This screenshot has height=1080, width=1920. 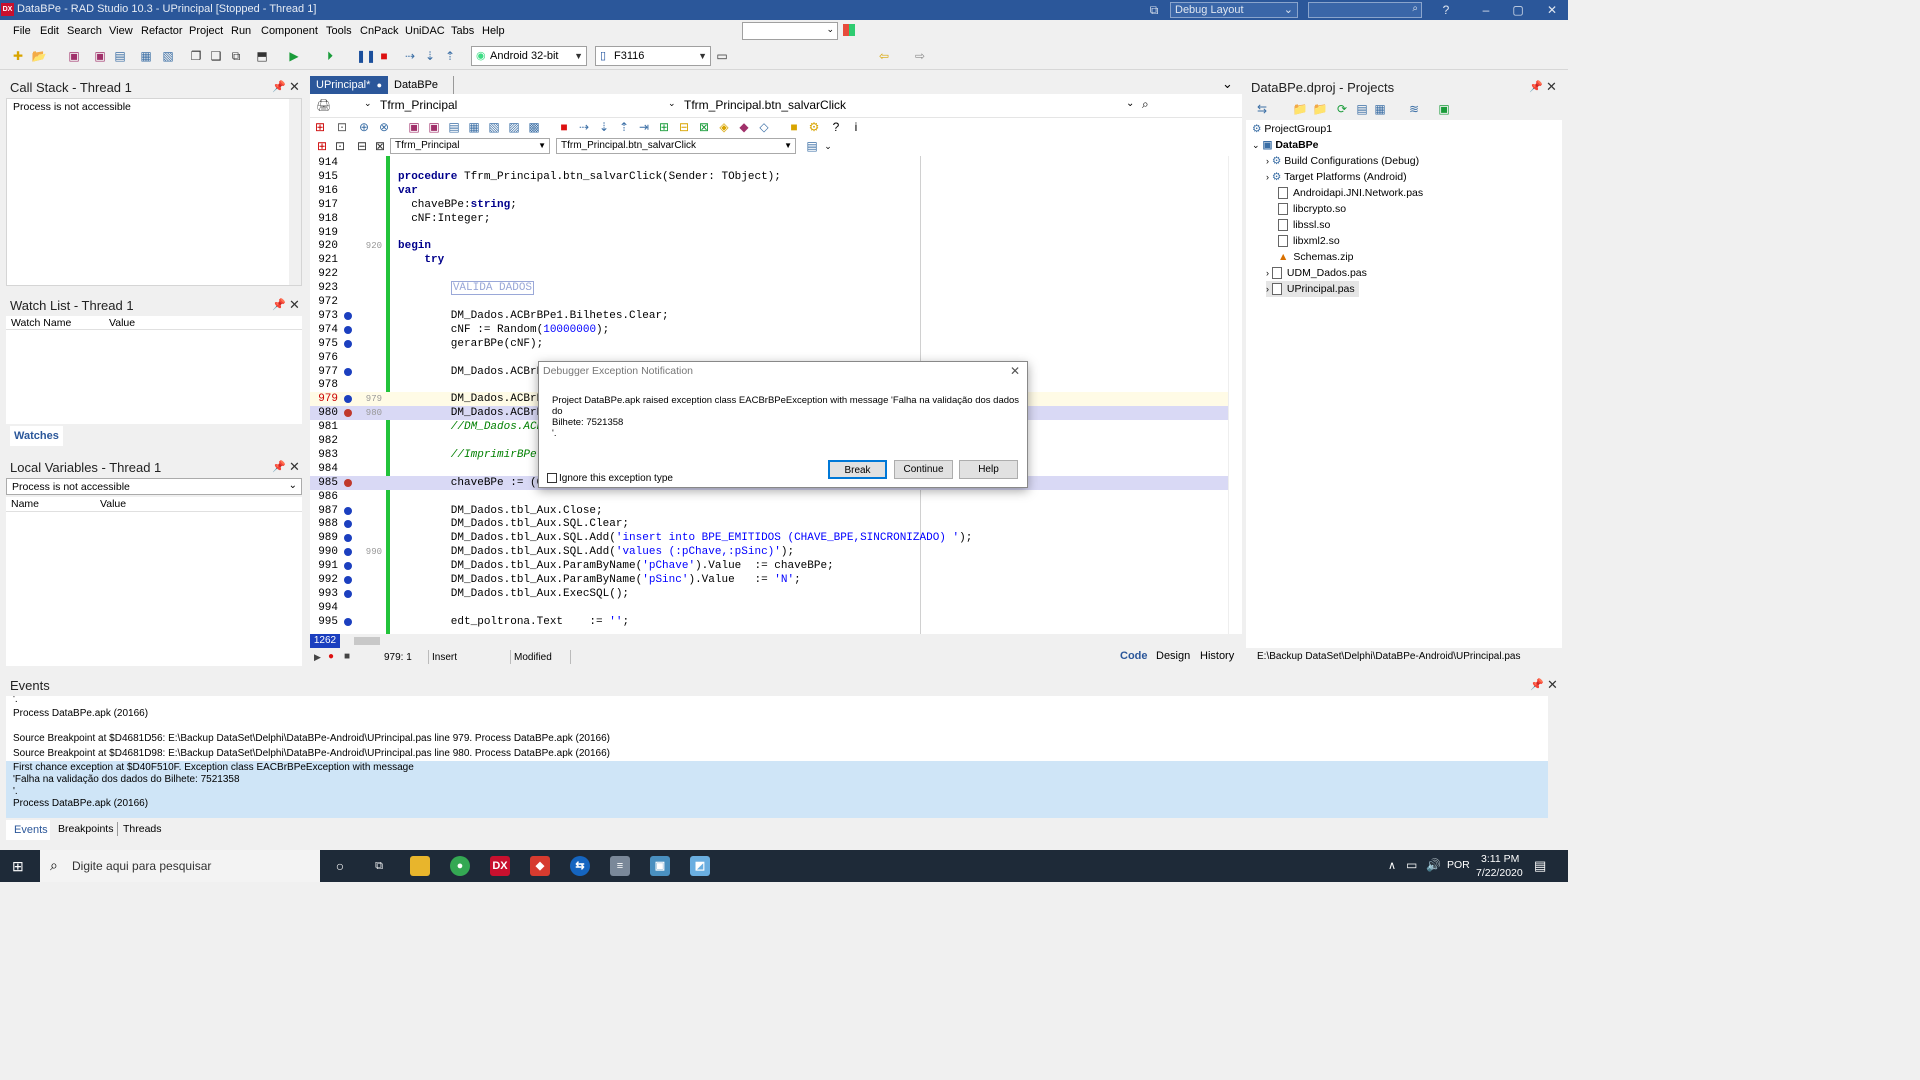 I want to click on windows-start-icon: ⊞, so click(x=18, y=866).